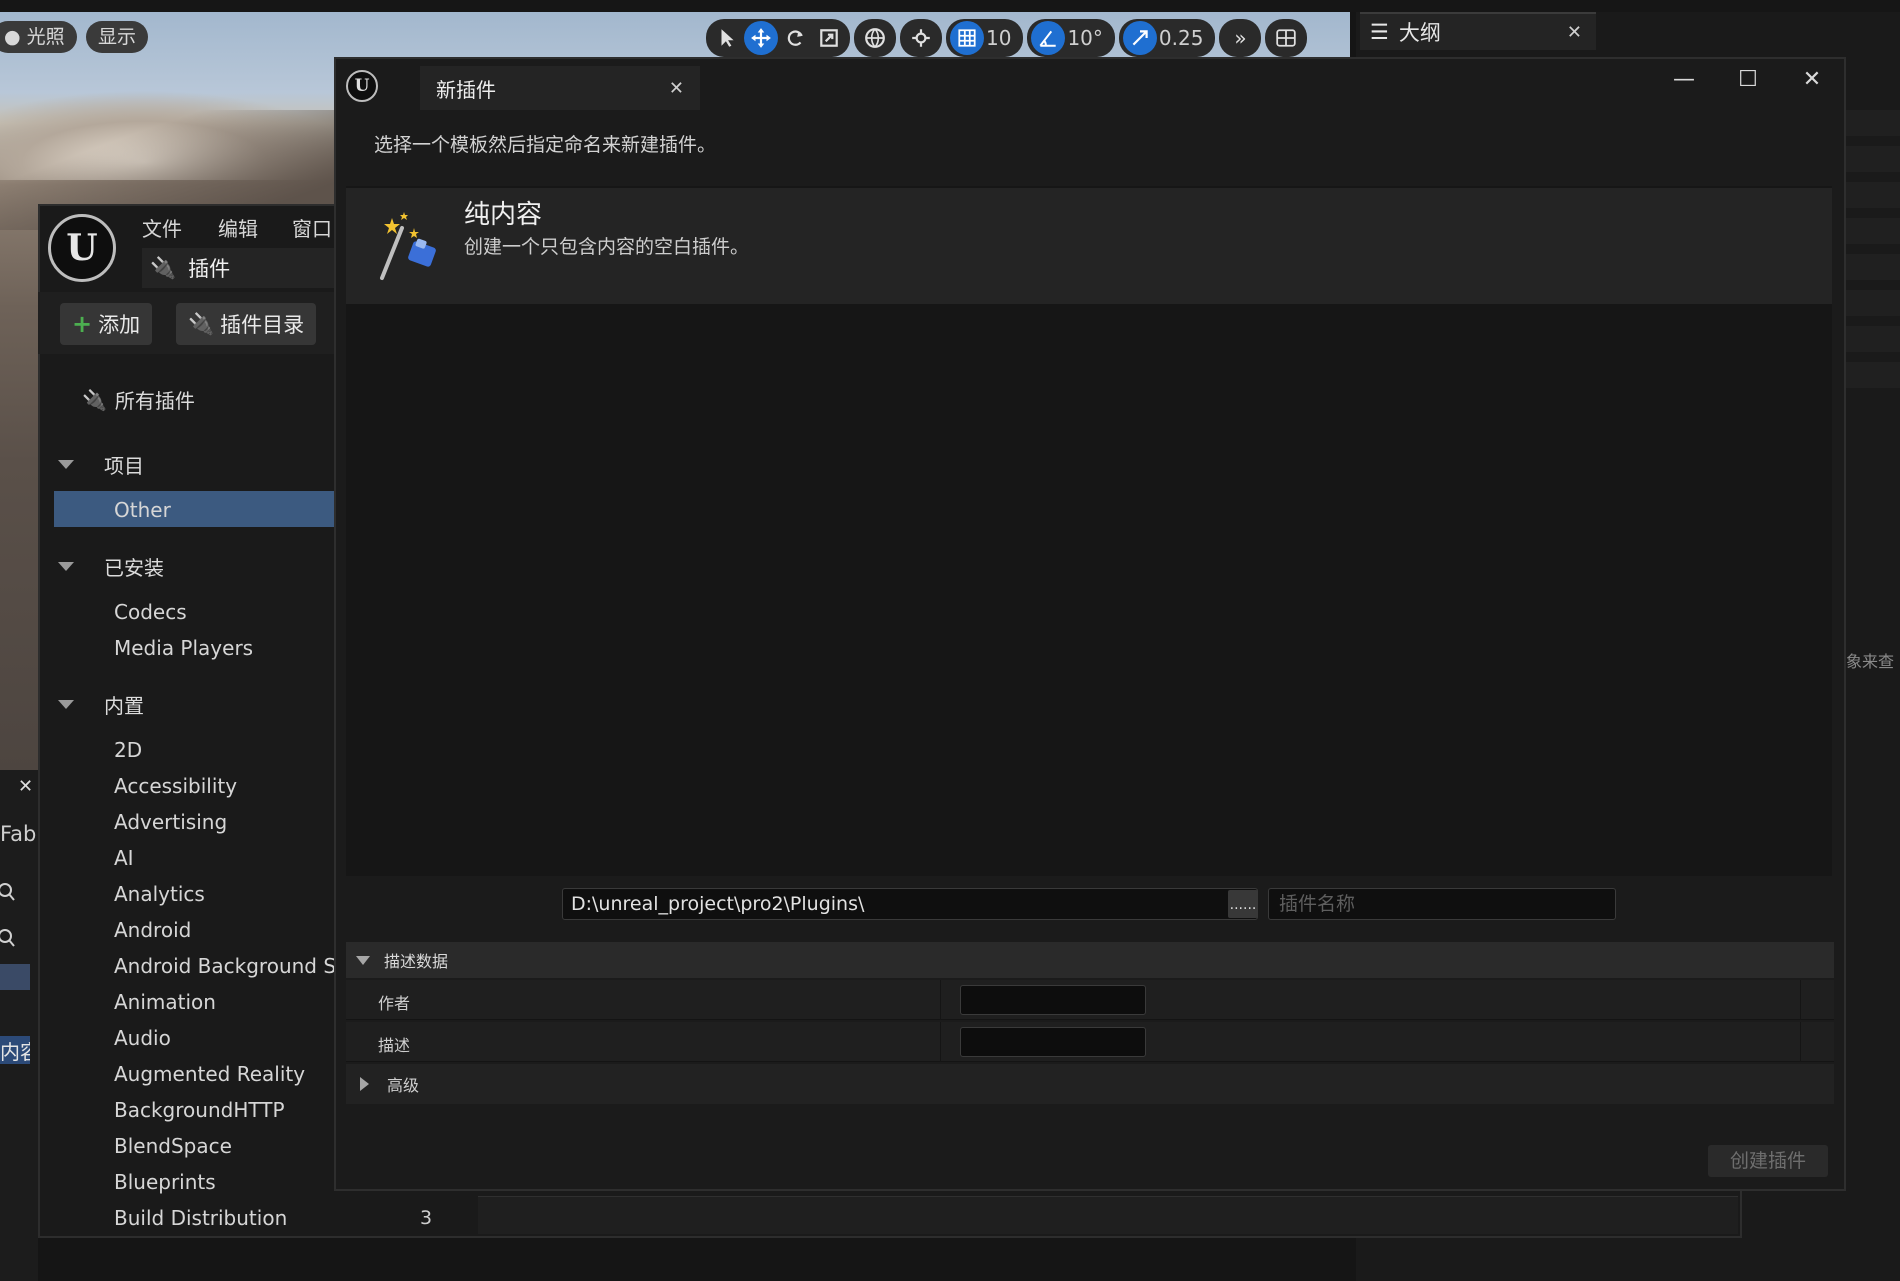  What do you see at coordinates (224, 822) in the screenshot?
I see `category-advertising: Advertising` at bounding box center [224, 822].